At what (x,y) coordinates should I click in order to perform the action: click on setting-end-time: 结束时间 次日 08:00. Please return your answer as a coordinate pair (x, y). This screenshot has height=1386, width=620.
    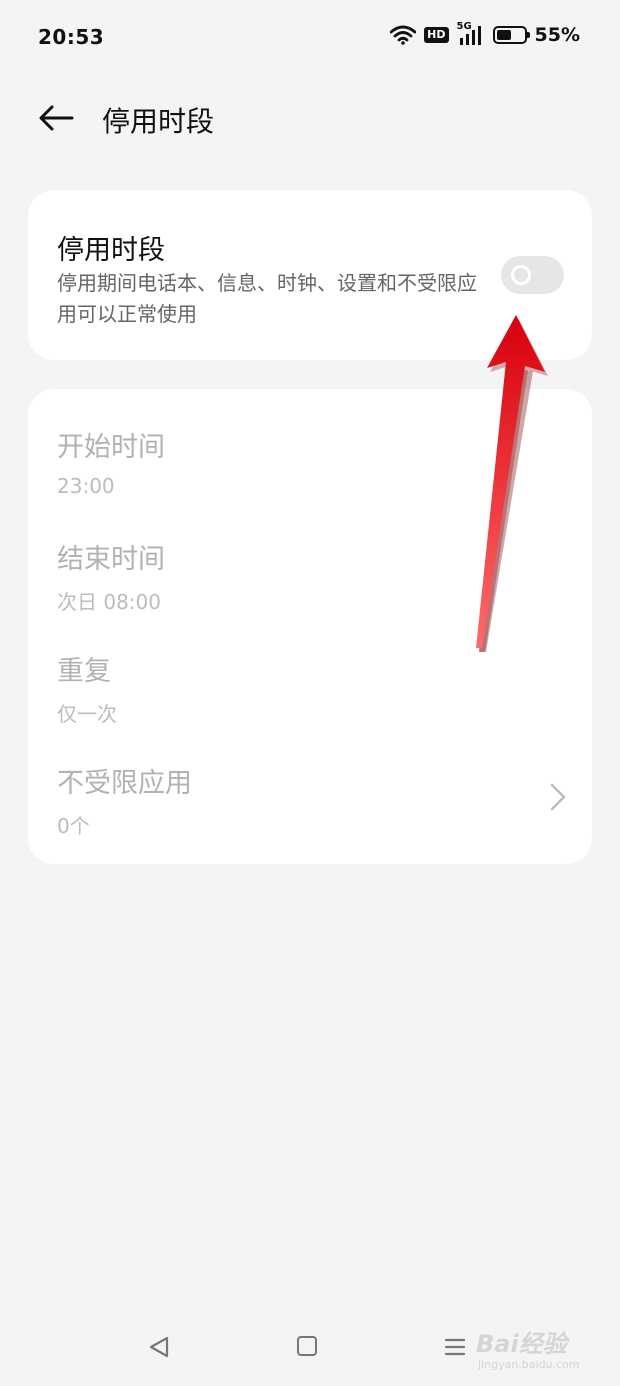
    Looking at the image, I should click on (317, 576).